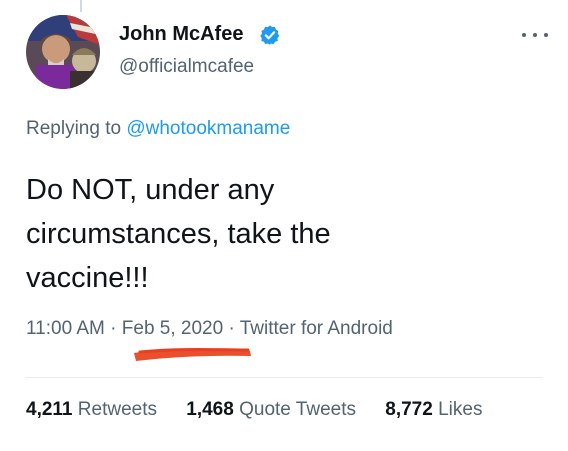 This screenshot has height=451, width=568. Describe the element at coordinates (316, 328) in the screenshot. I see `tweet-source: Twitter for Android` at that location.